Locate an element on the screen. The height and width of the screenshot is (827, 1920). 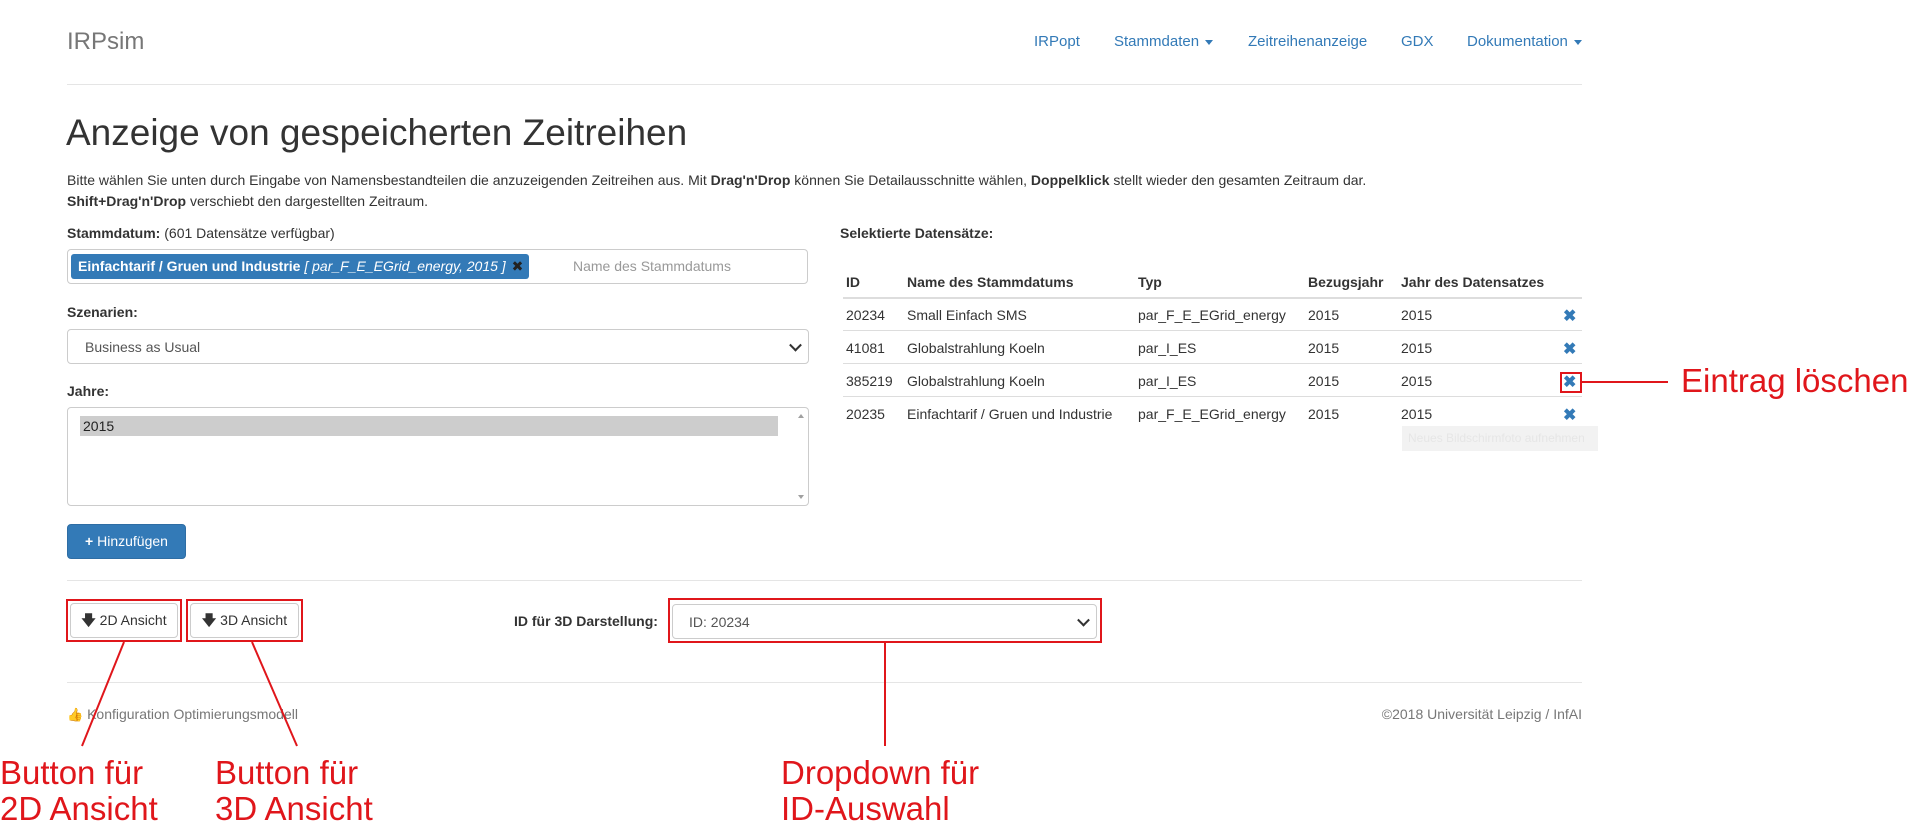
brand-logo: IRPsim is located at coordinates (105, 42).